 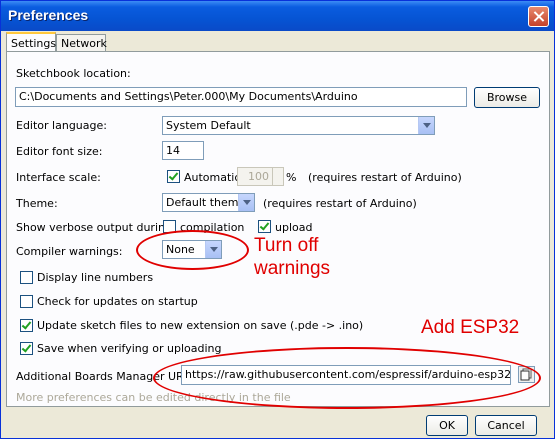 I want to click on ok-button: OK, so click(x=447, y=425).